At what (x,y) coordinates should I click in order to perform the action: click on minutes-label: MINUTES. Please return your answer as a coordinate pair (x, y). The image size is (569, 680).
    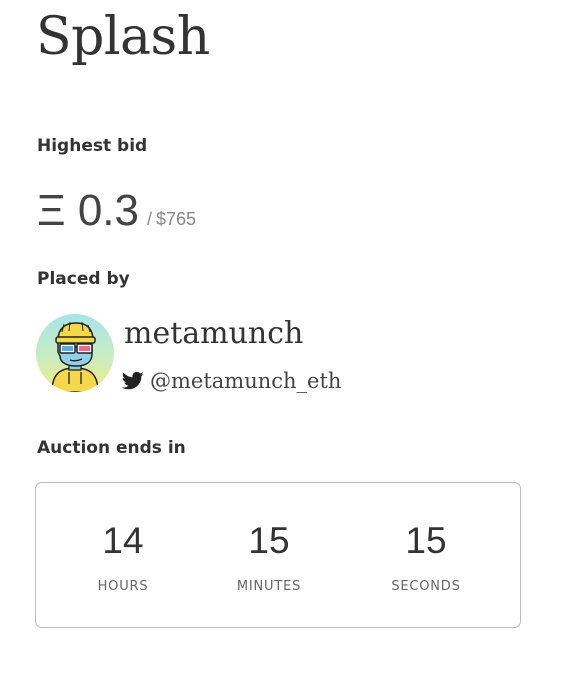
    Looking at the image, I should click on (269, 586).